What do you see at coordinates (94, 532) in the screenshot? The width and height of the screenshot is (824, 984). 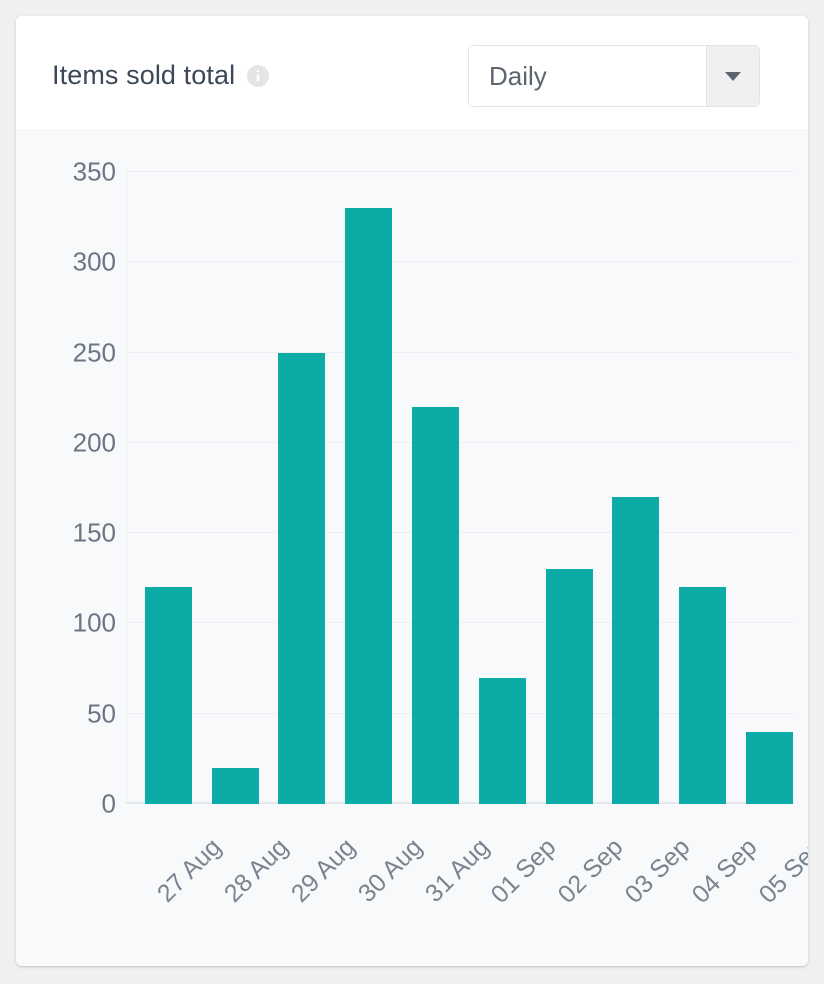 I see `y-axis-tick-label: 150` at bounding box center [94, 532].